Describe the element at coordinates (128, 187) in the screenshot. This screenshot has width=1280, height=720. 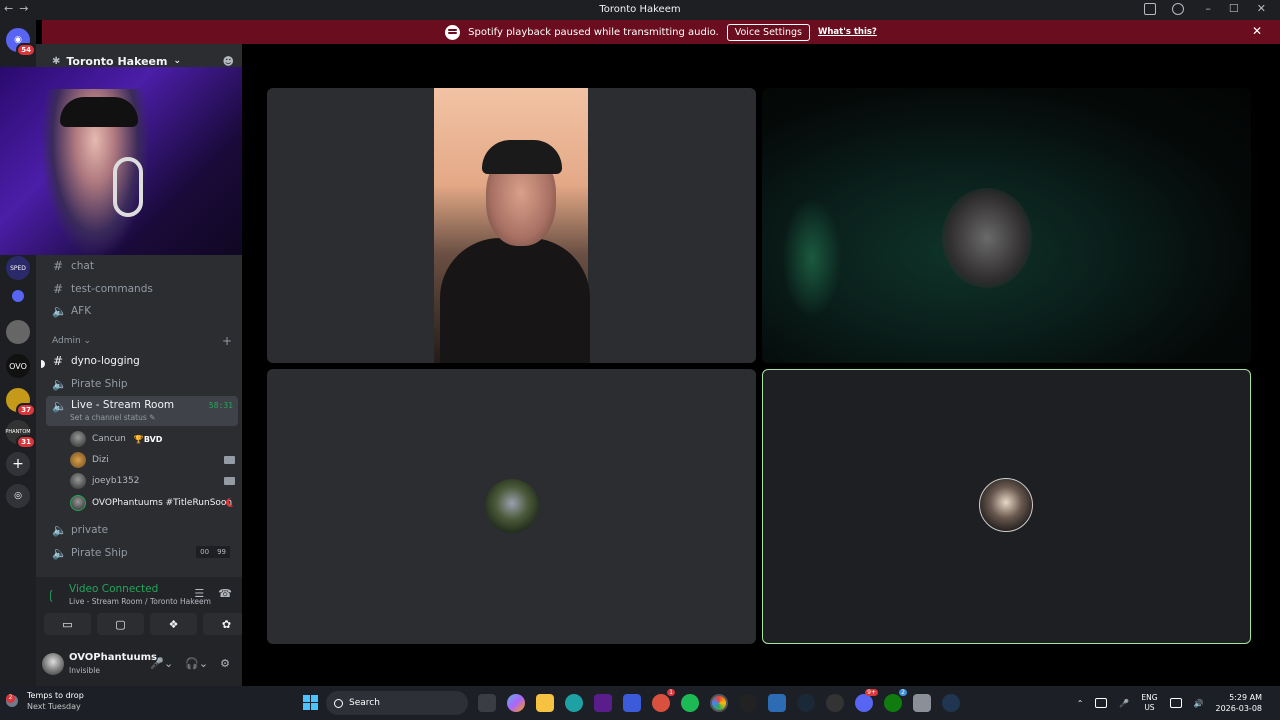
I see `headphones-shape` at that location.